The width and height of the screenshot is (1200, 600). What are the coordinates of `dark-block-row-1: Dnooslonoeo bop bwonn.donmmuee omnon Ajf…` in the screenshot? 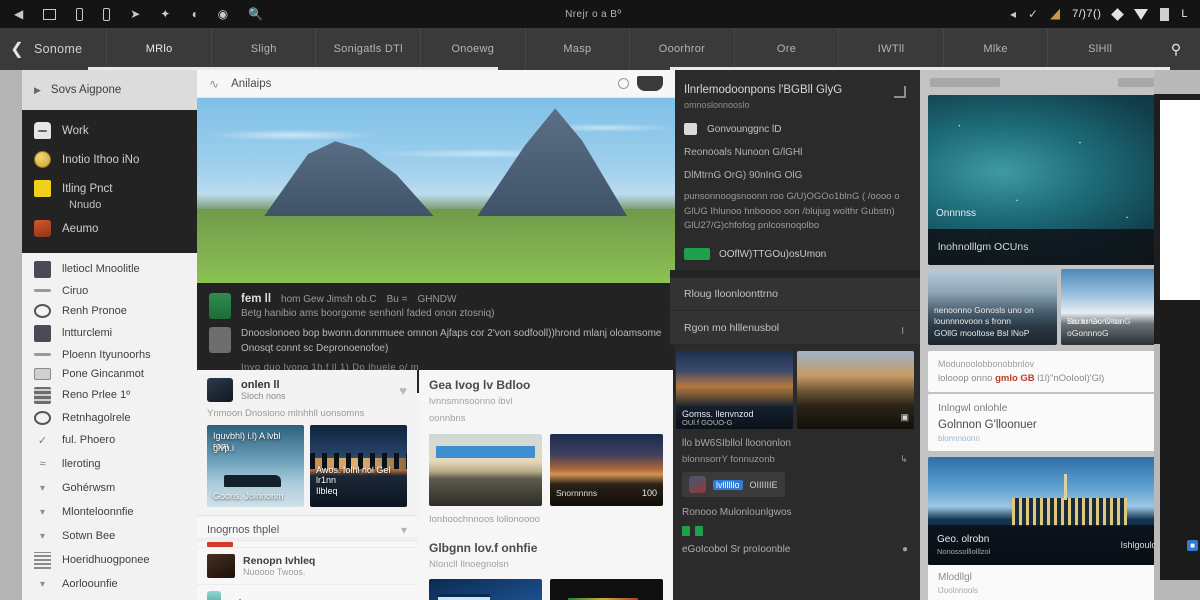 It's located at (436, 350).